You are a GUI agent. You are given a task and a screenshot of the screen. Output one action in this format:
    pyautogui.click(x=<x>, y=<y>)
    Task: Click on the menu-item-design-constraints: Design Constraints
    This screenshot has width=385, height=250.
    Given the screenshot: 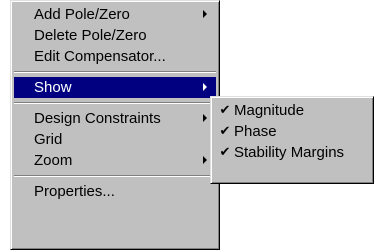 What is the action you would take?
    pyautogui.click(x=115, y=118)
    